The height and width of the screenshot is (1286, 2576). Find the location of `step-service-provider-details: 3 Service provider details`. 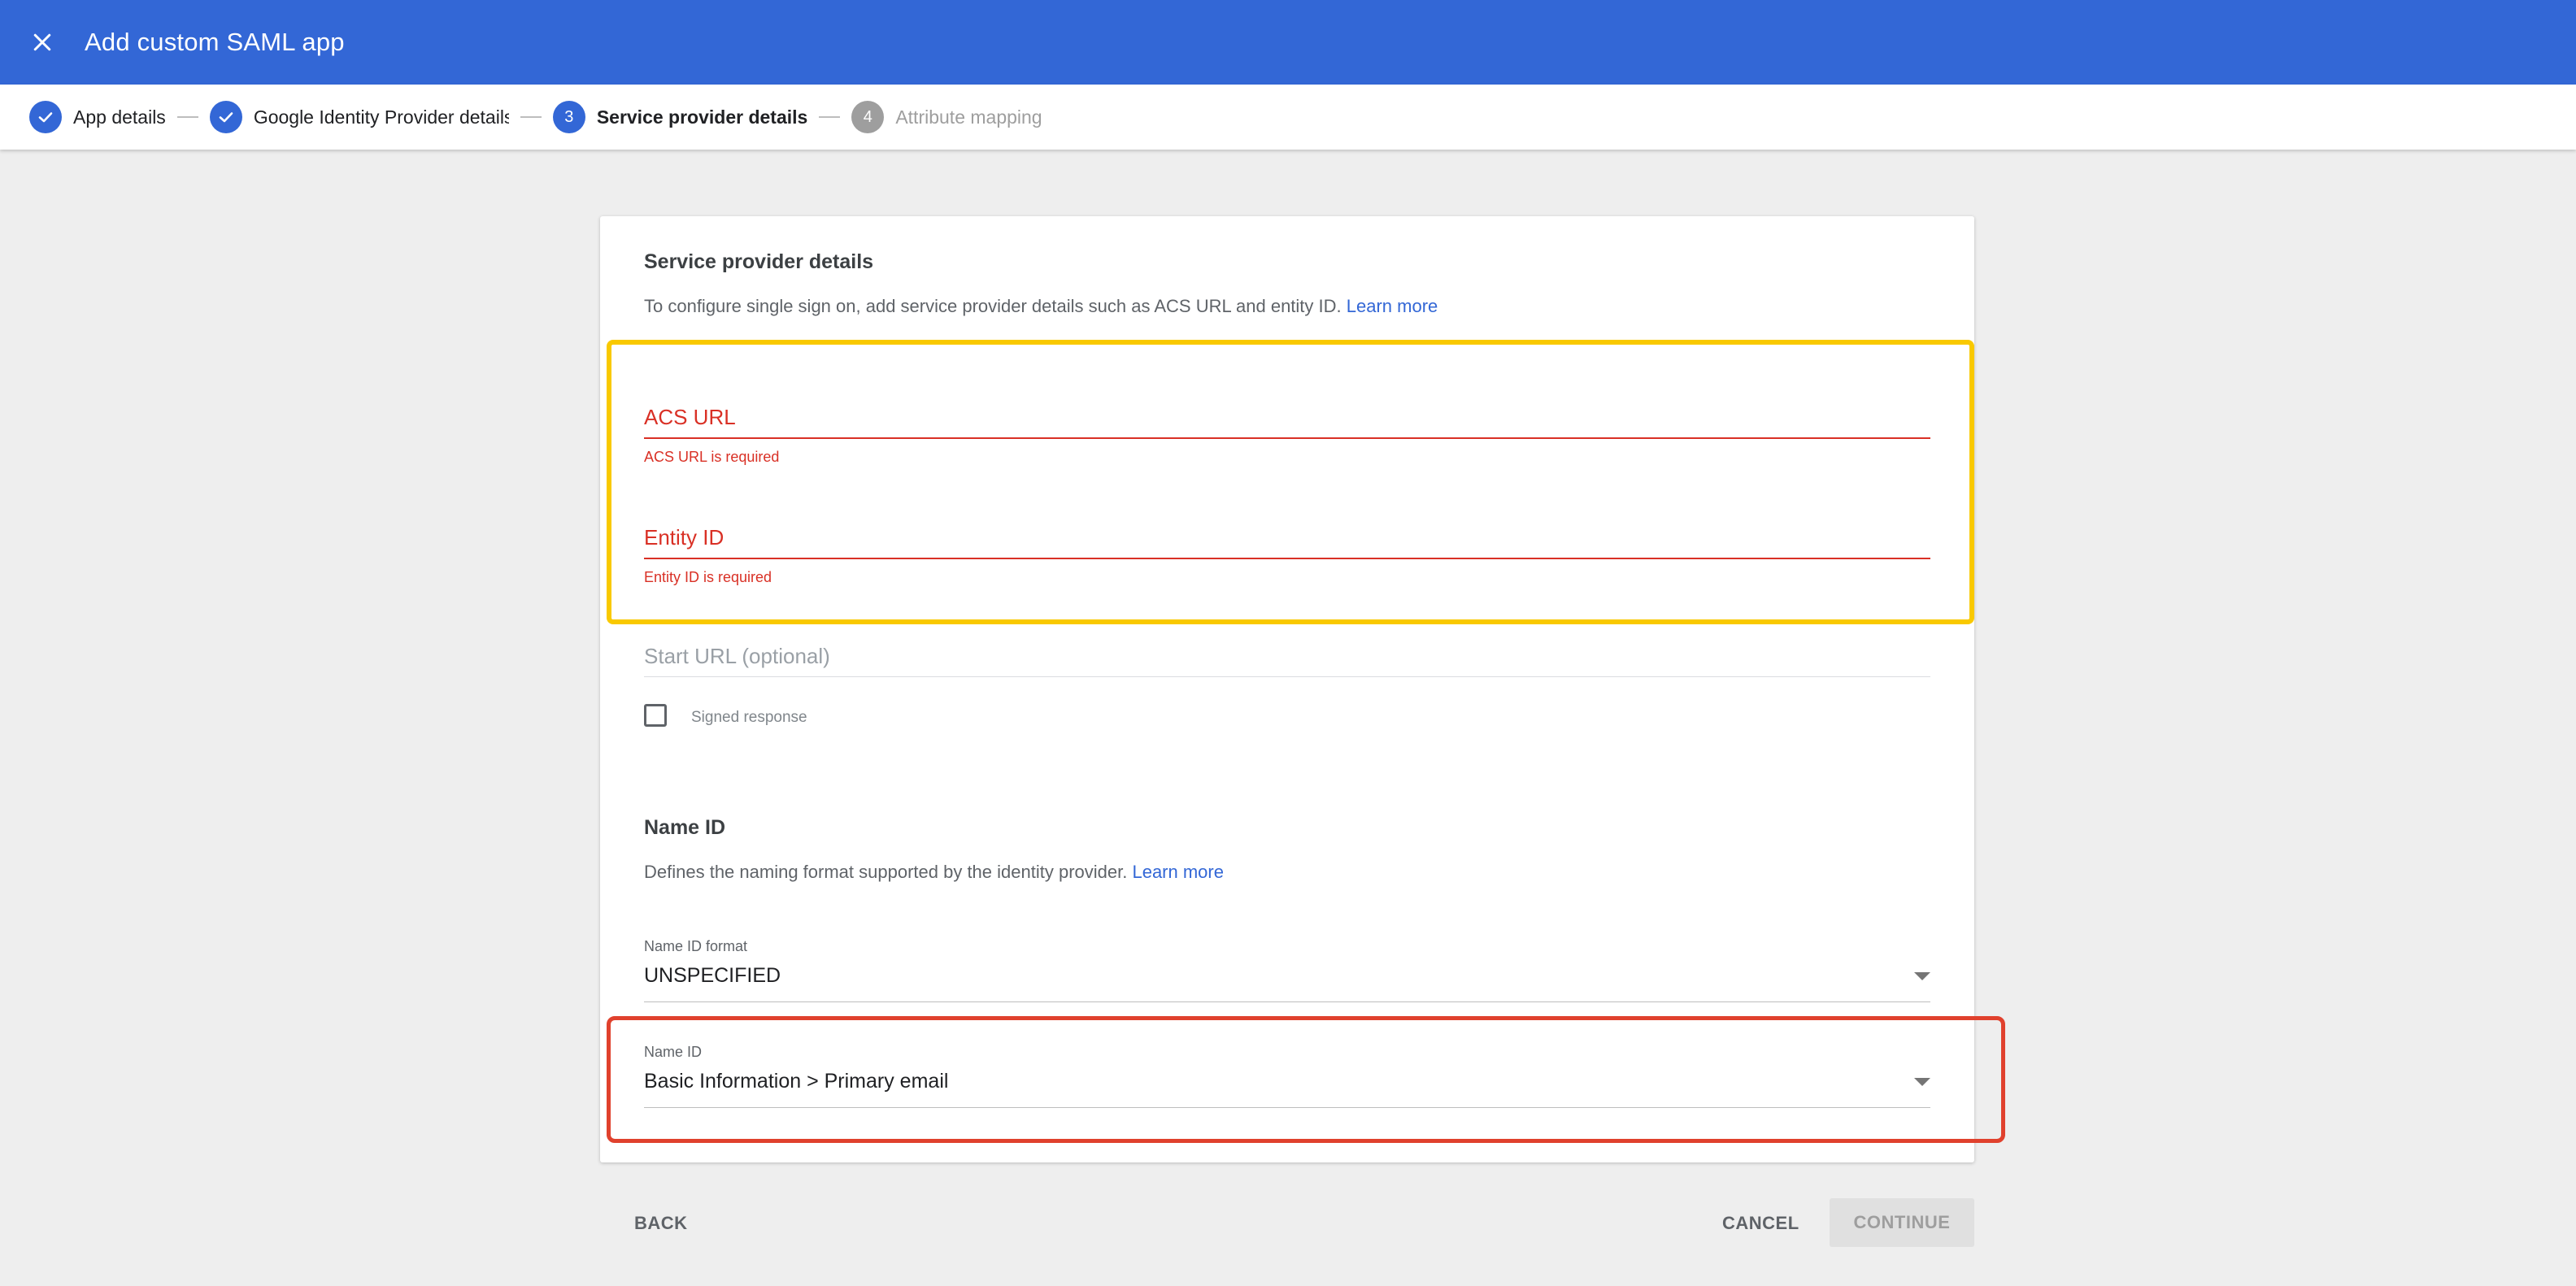

step-service-provider-details: 3 Service provider details is located at coordinates (680, 117).